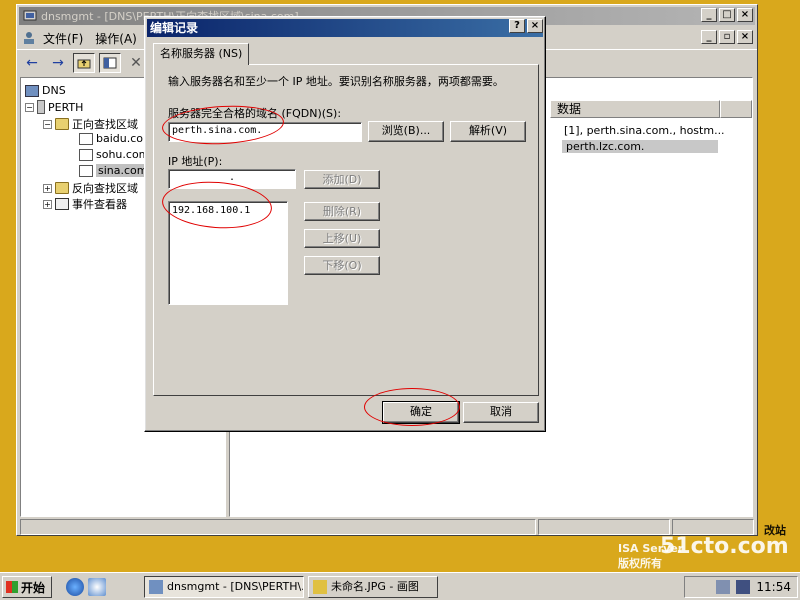 The height and width of the screenshot is (600, 800). I want to click on tree-node-perth: − PERTH, so click(54, 107).